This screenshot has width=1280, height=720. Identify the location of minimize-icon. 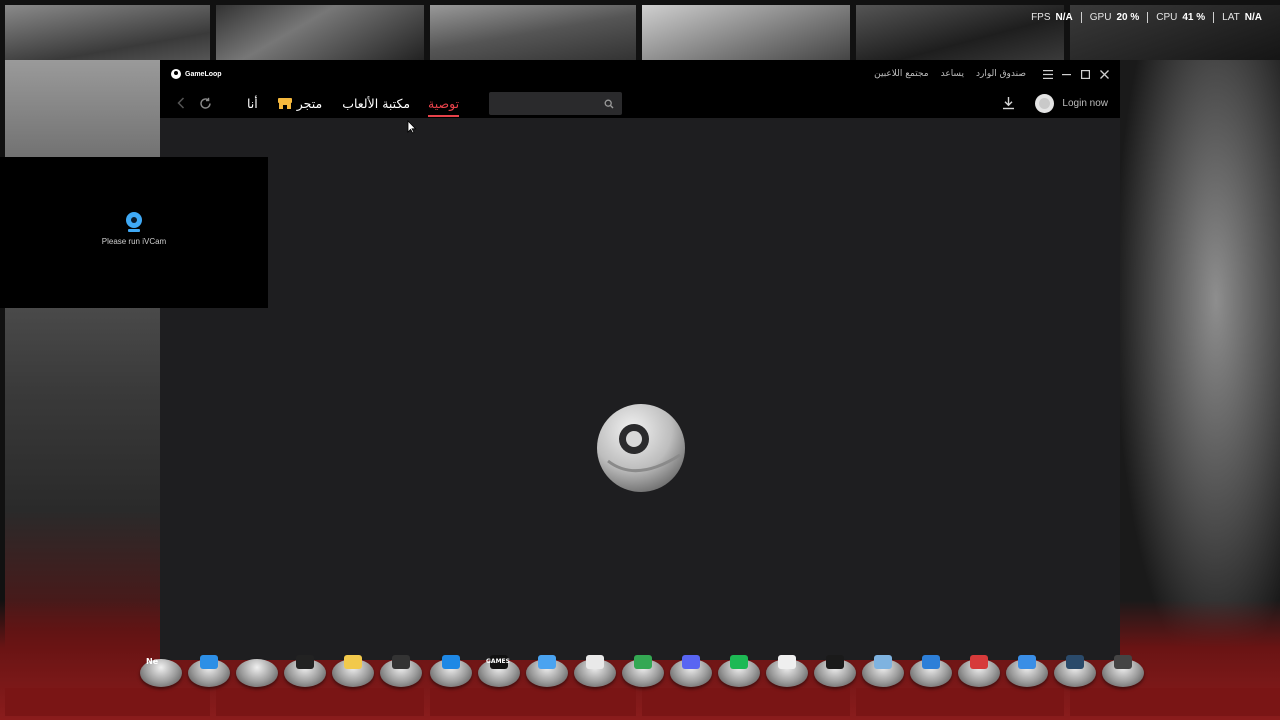
(1066, 74).